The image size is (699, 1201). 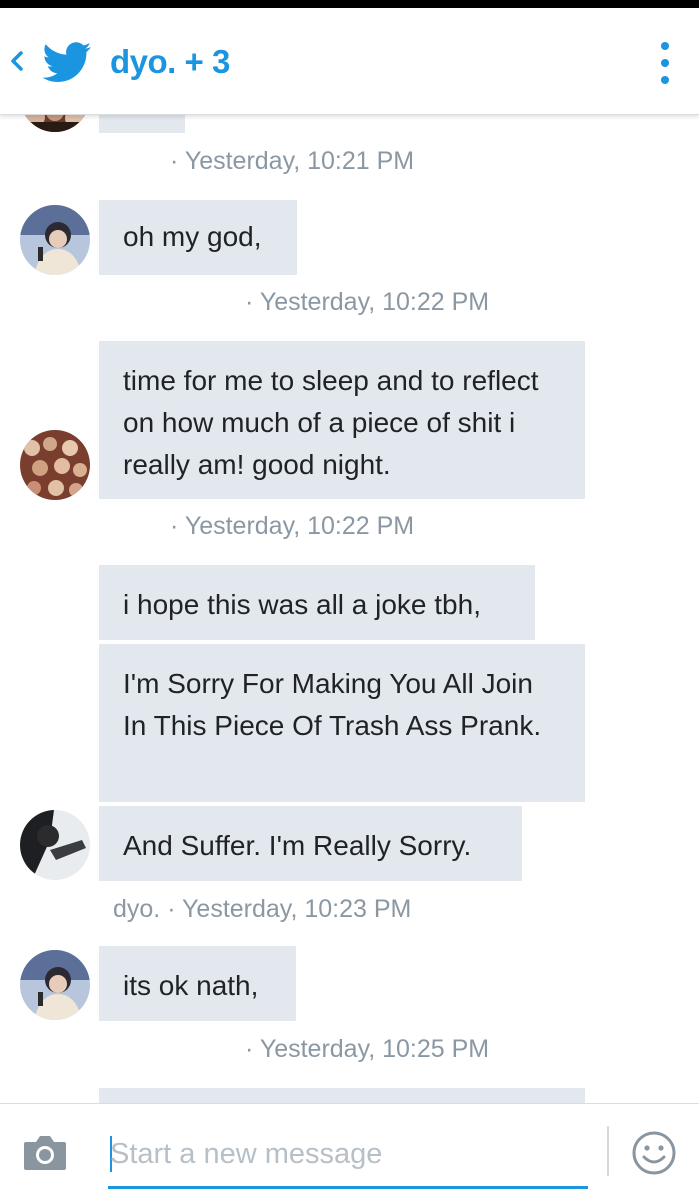 I want to click on camera-icon, so click(x=45, y=1152).